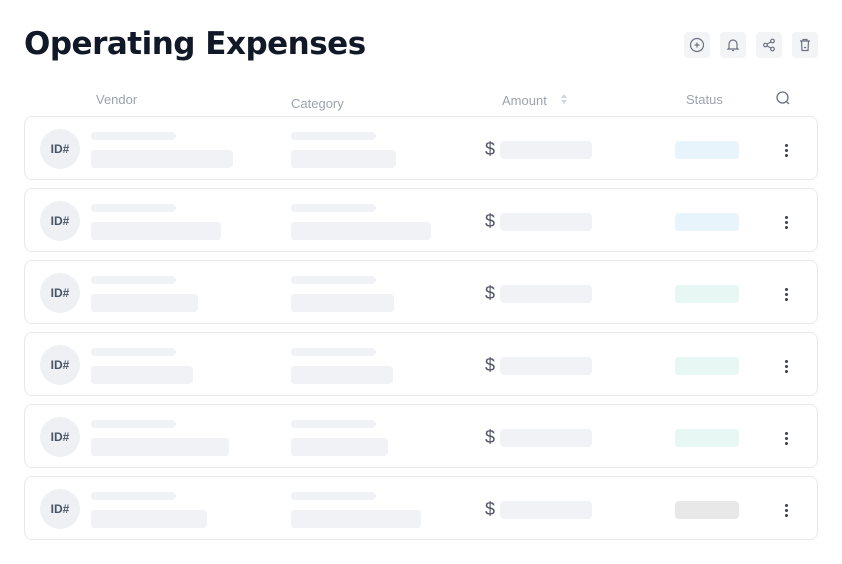 The width and height of the screenshot is (842, 564). What do you see at coordinates (704, 99) in the screenshot?
I see `column-header-status: Status` at bounding box center [704, 99].